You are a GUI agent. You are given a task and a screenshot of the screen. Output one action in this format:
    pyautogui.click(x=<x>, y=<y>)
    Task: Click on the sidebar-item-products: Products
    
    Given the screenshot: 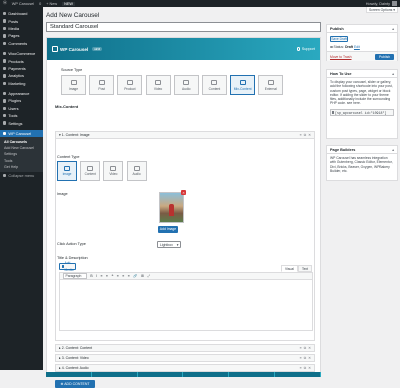 What is the action you would take?
    pyautogui.click(x=21, y=60)
    